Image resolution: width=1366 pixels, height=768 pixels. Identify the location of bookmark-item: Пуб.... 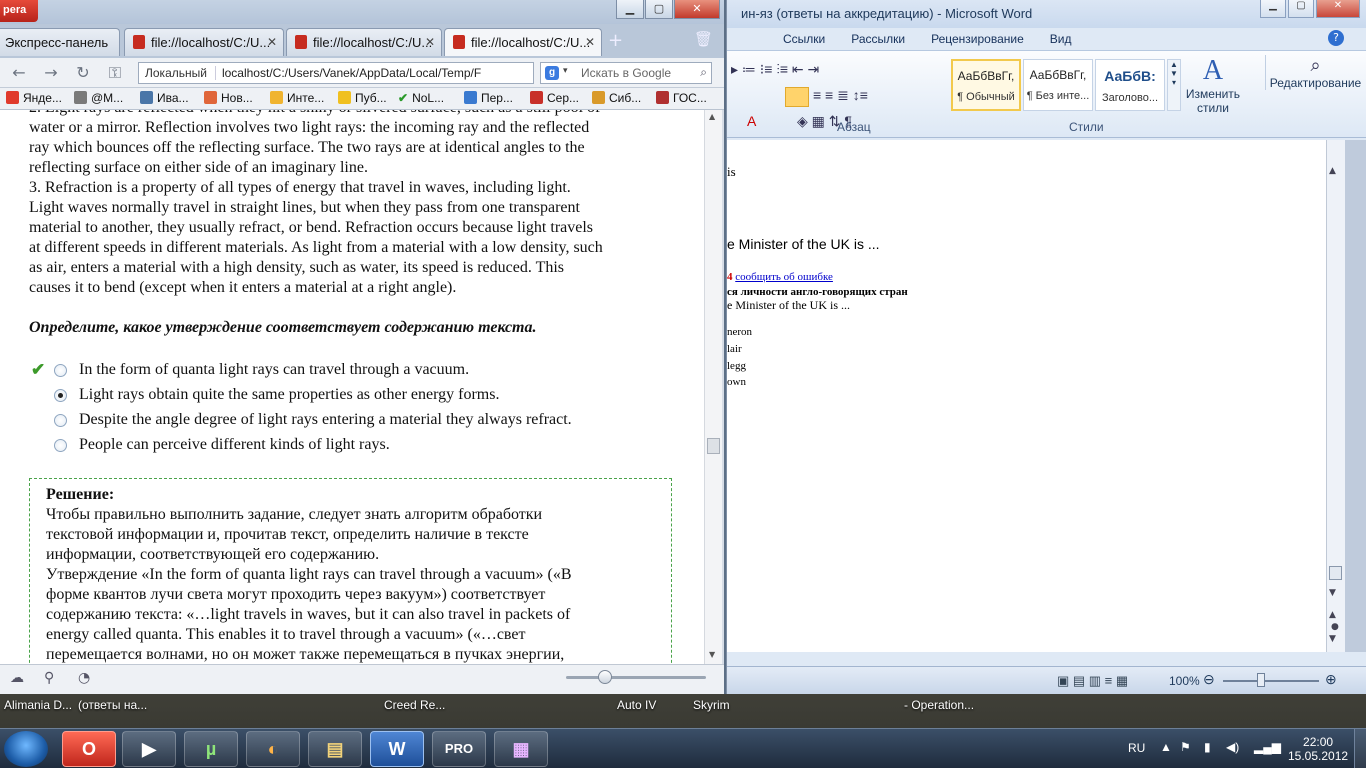
(362, 98).